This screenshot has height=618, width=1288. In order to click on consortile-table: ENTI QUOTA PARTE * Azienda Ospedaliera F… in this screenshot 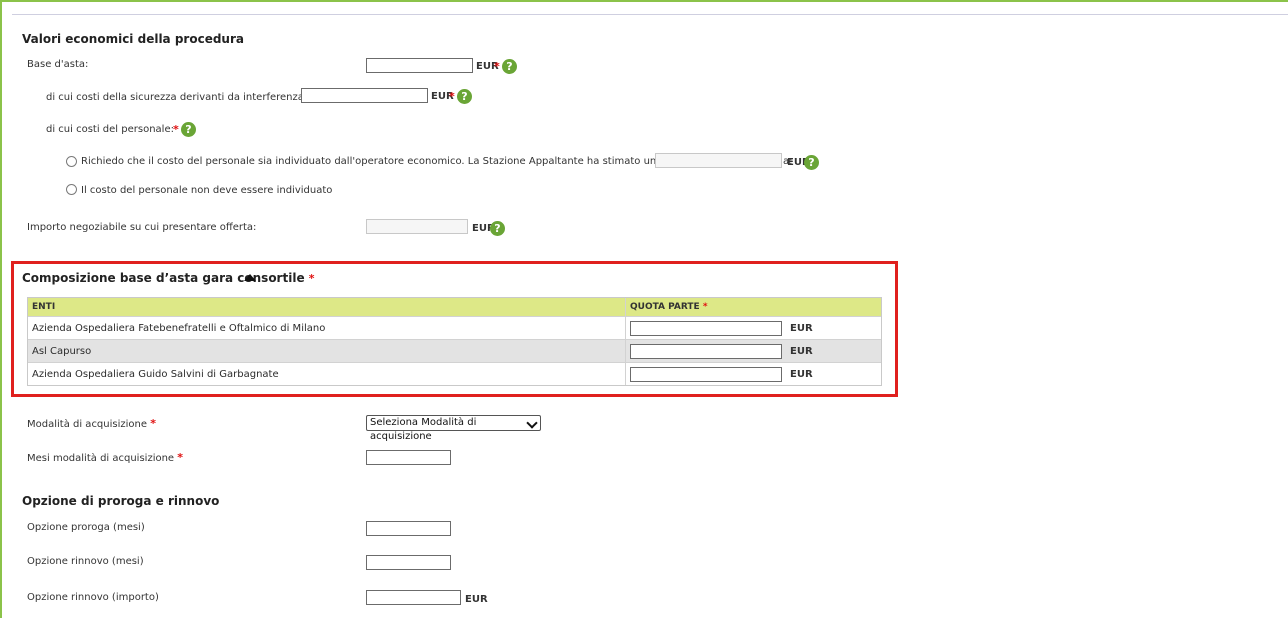, I will do `click(454, 341)`.